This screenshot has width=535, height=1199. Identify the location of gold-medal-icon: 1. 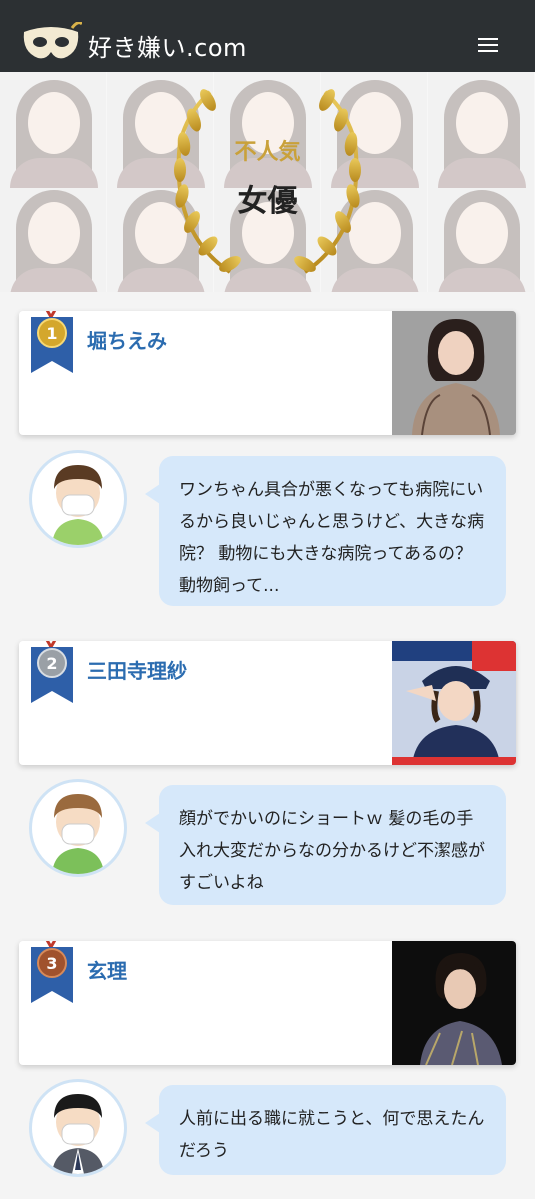
(52, 342).